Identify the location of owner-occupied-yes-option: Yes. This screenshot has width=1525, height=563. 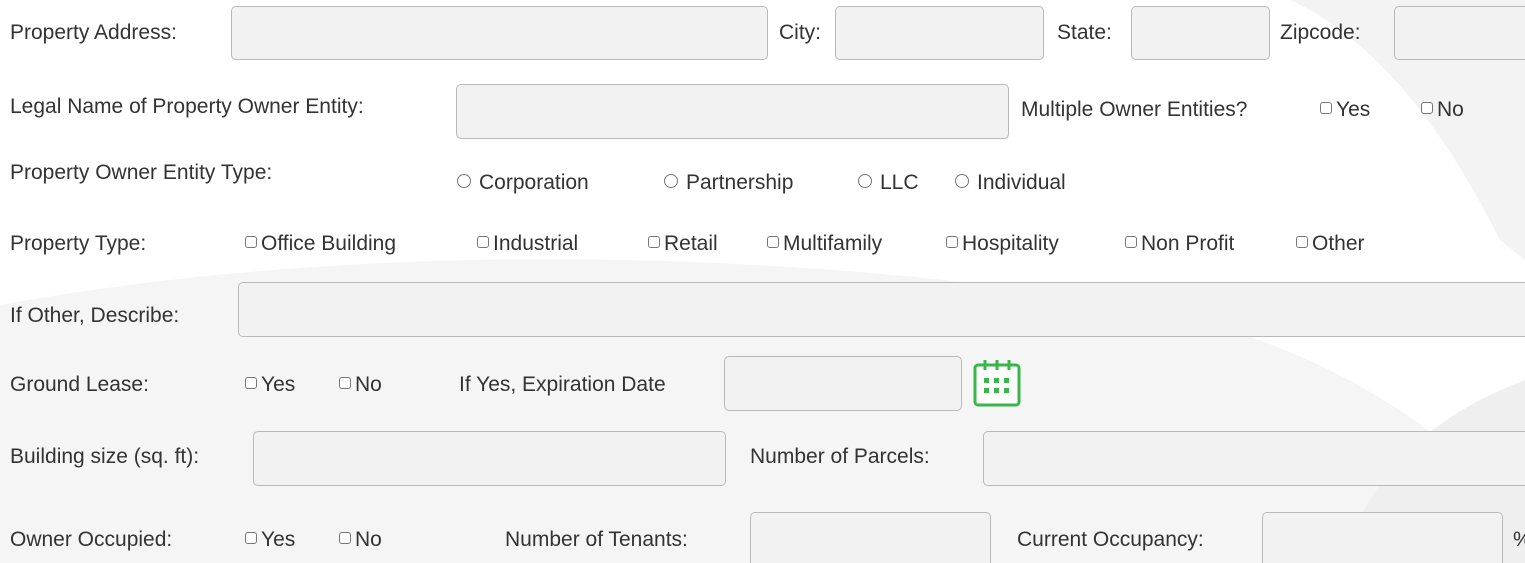
(270, 540).